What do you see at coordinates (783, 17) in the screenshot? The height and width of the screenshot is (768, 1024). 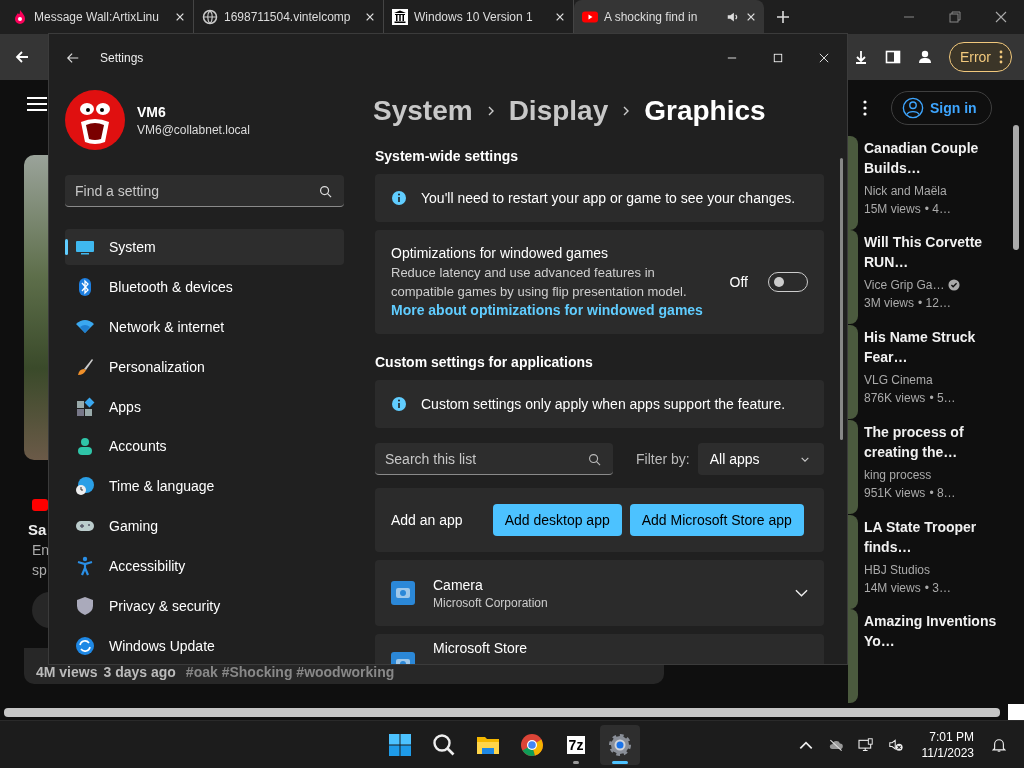 I see `new-tab-icon` at bounding box center [783, 17].